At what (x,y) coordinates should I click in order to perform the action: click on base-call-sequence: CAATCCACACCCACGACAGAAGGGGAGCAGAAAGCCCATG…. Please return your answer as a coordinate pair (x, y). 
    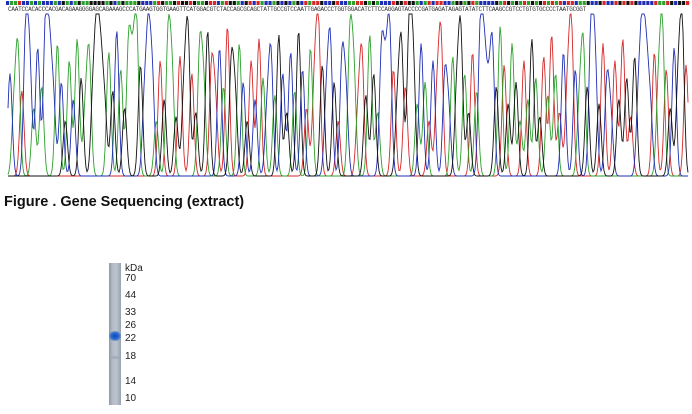
    Looking at the image, I should click on (297, 9).